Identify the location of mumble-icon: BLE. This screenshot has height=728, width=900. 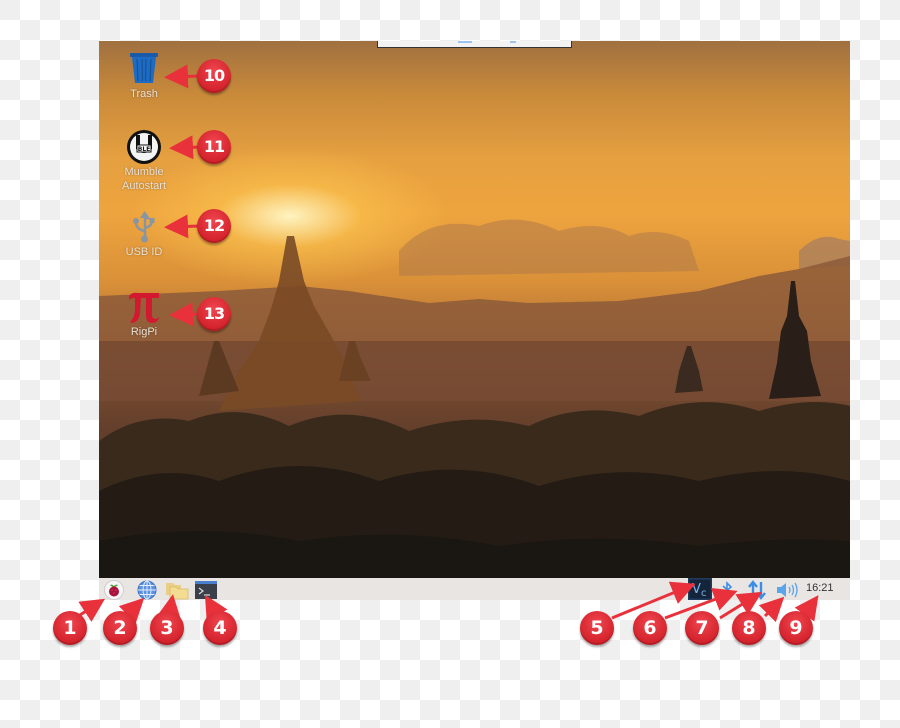
(144, 147).